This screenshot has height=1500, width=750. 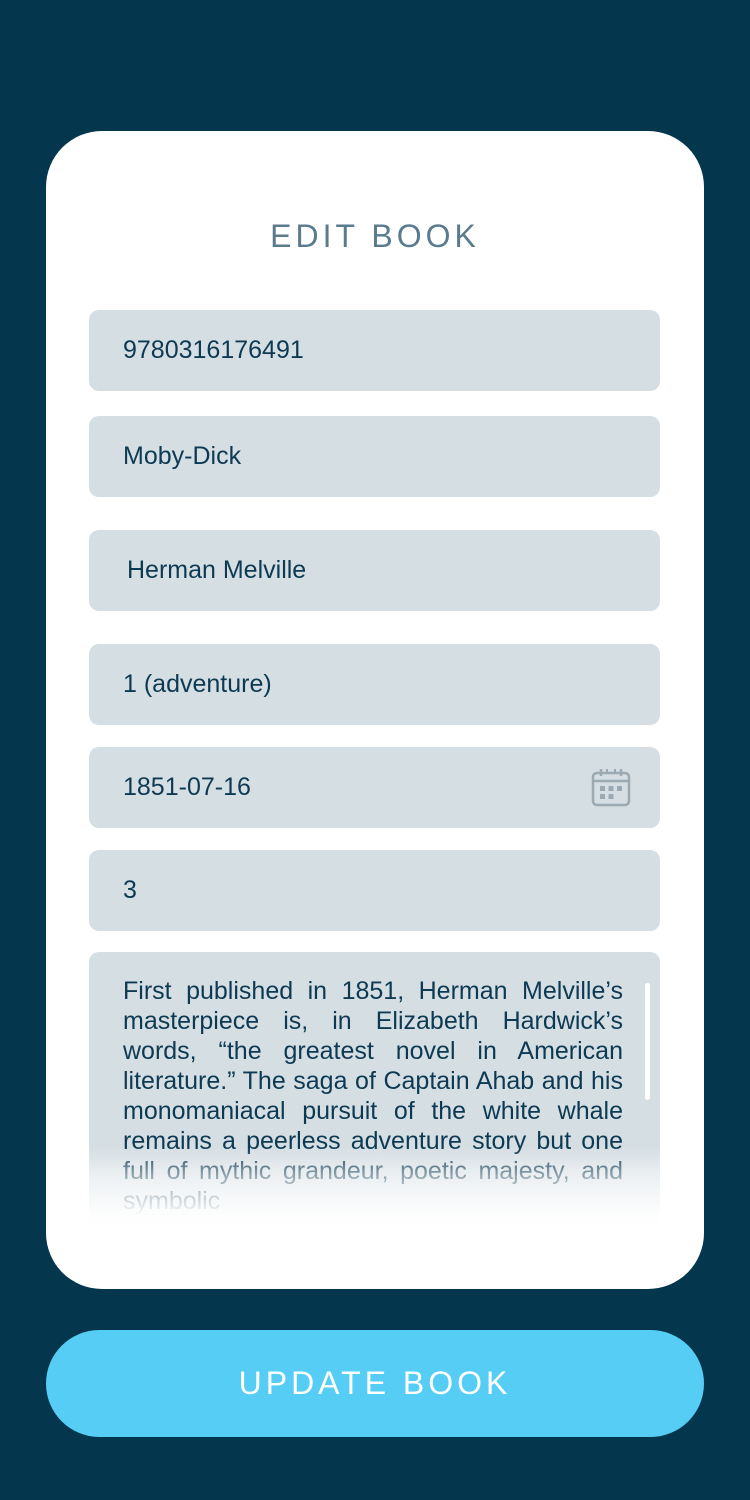 What do you see at coordinates (197, 684) in the screenshot?
I see `category-value: 1 (adventure)` at bounding box center [197, 684].